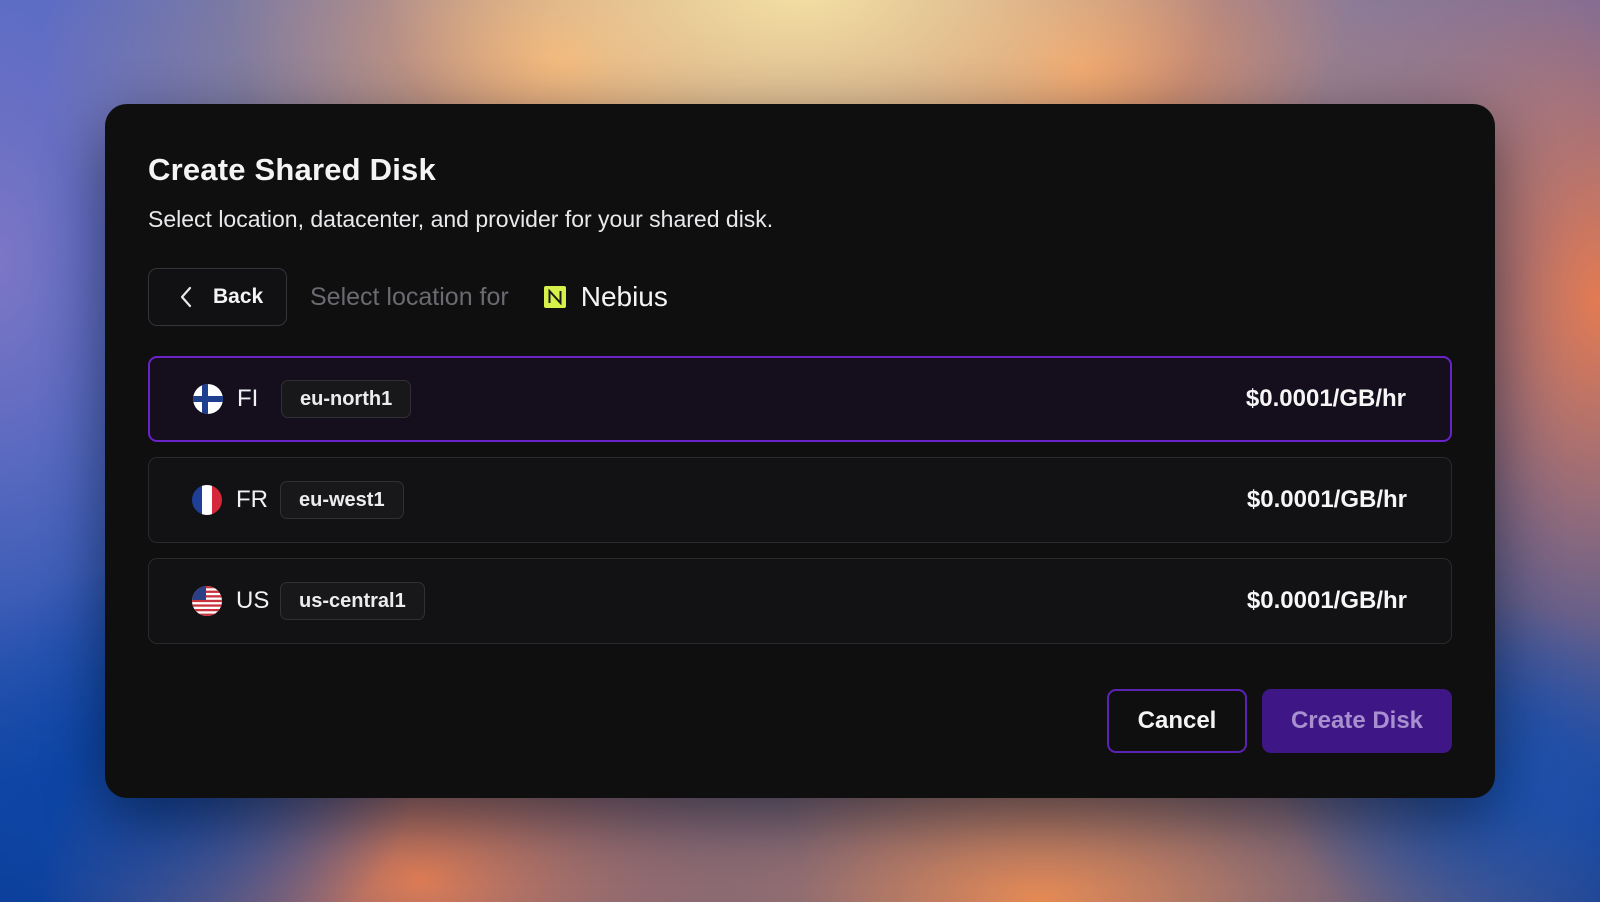 The width and height of the screenshot is (1600, 902). Describe the element at coordinates (342, 500) in the screenshot. I see `region-badge: eu-west1` at that location.